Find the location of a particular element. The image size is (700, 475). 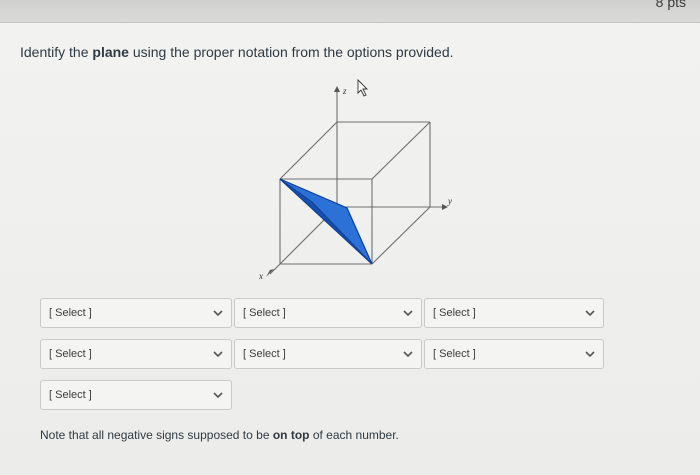

prompt-text-bold: plane is located at coordinates (110, 52).